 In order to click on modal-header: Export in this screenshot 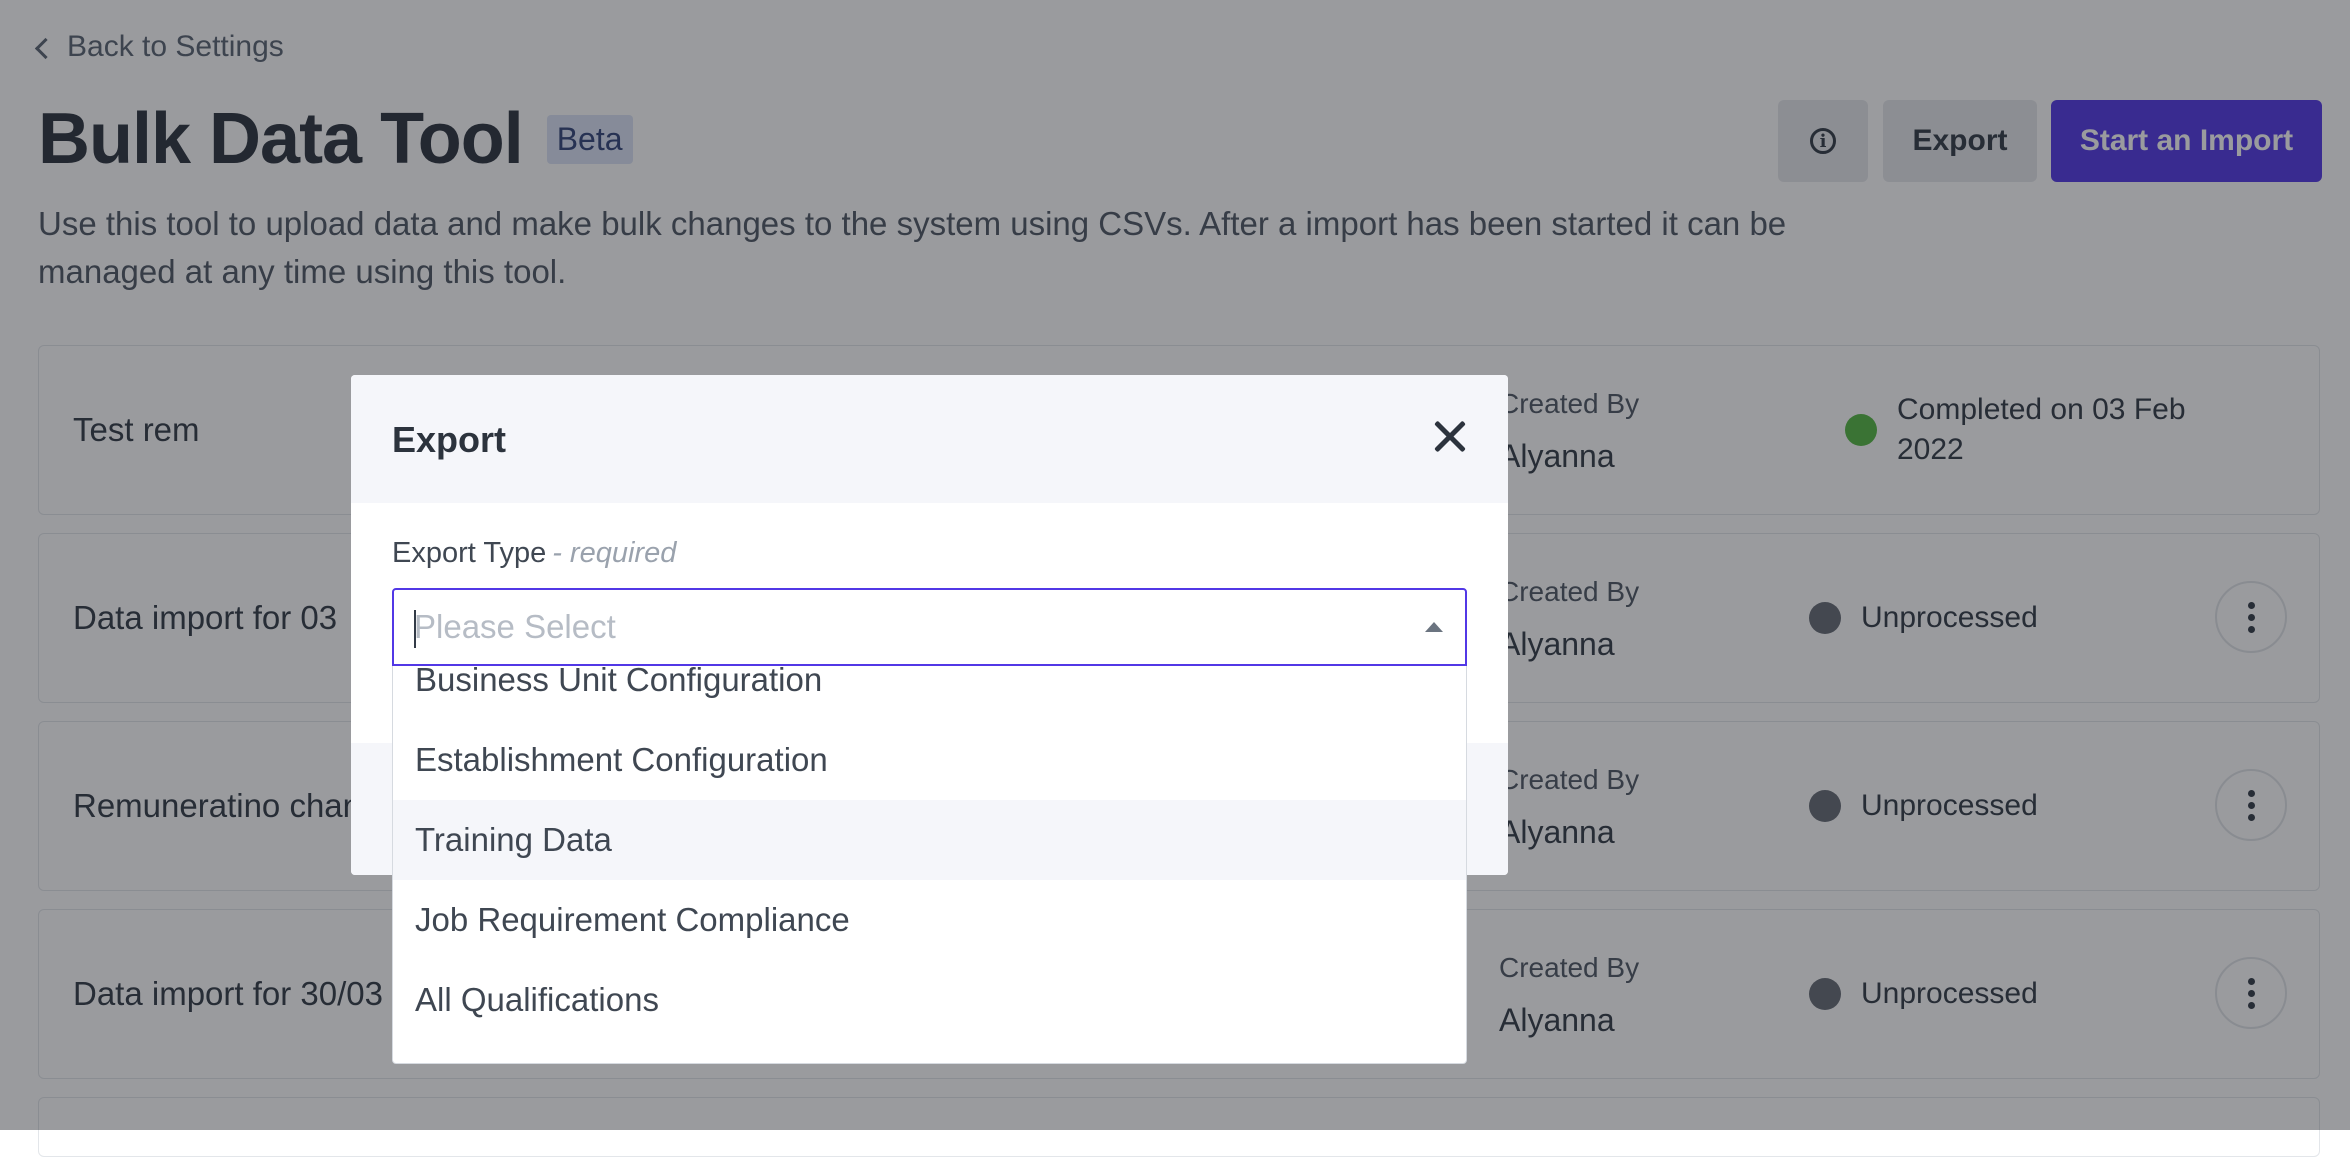, I will do `click(929, 439)`.